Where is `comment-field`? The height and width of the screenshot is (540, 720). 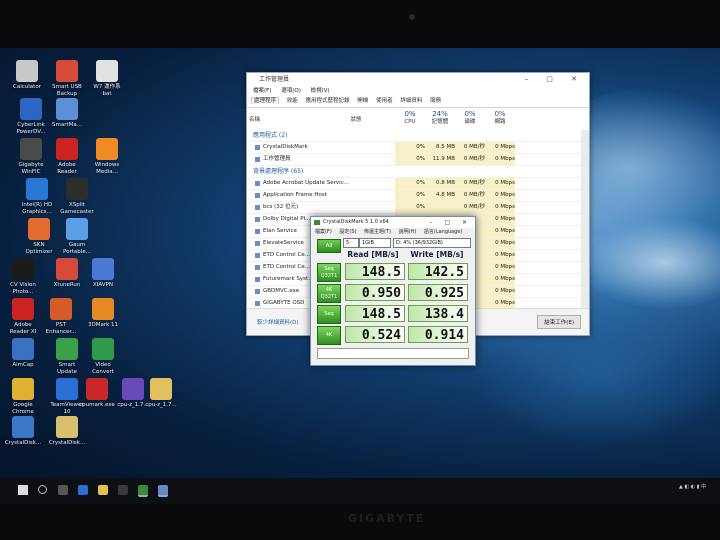 comment-field is located at coordinates (393, 353).